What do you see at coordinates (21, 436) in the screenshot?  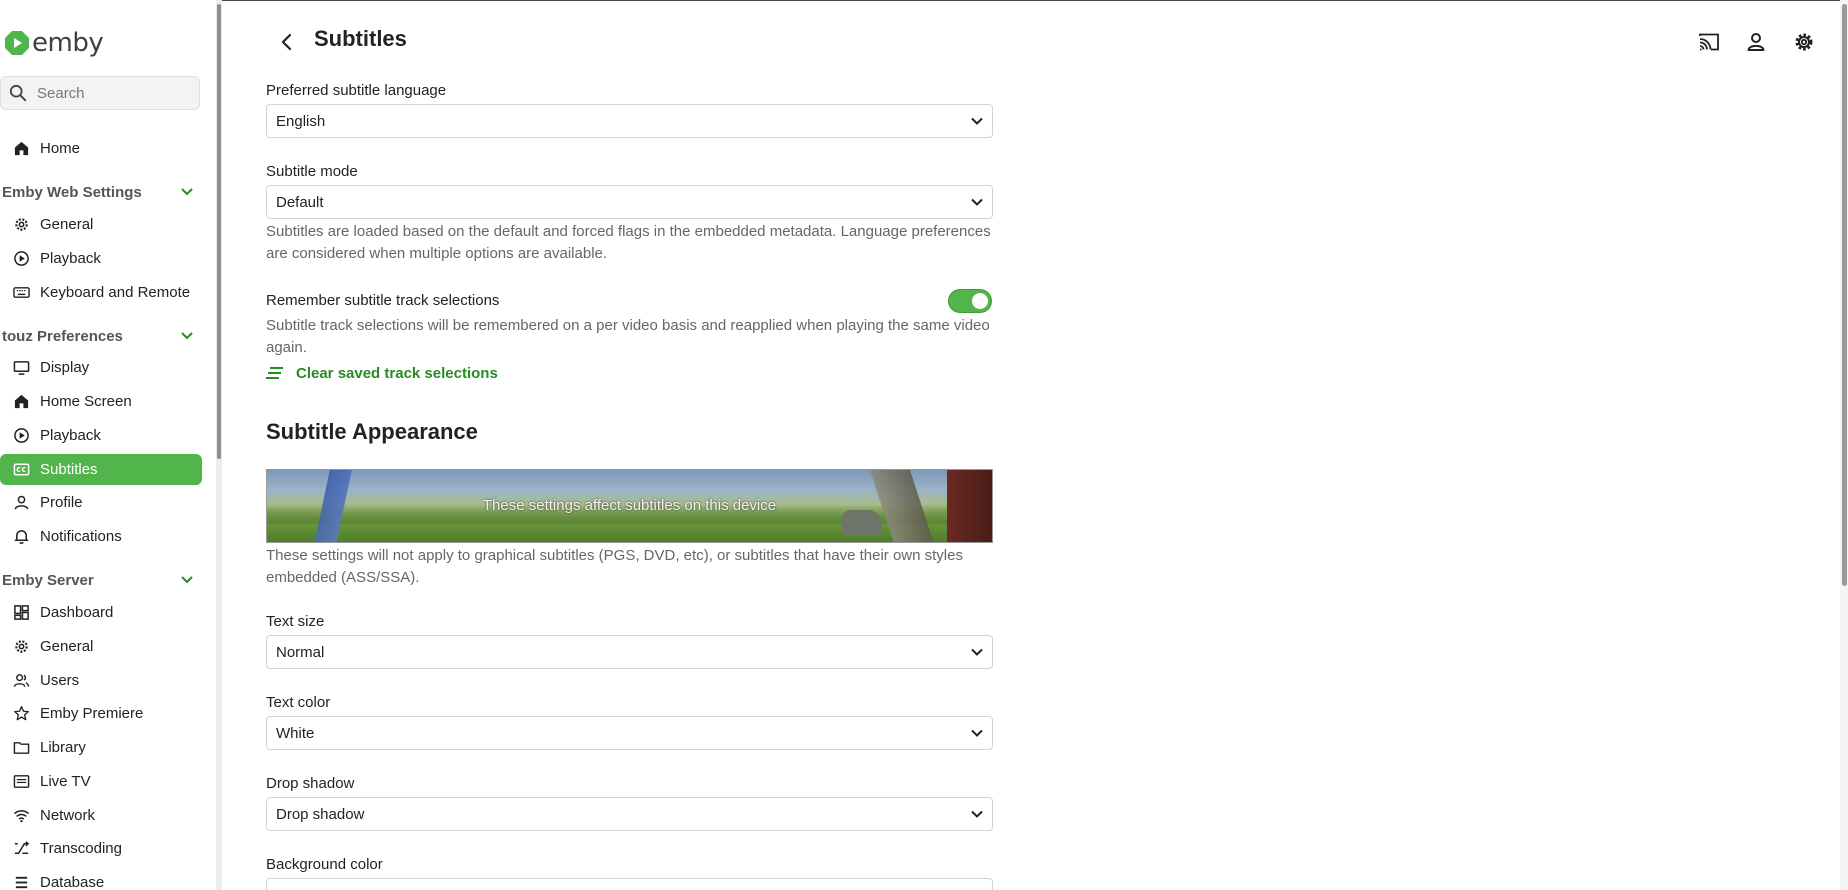 I see `play-circle-icon` at bounding box center [21, 436].